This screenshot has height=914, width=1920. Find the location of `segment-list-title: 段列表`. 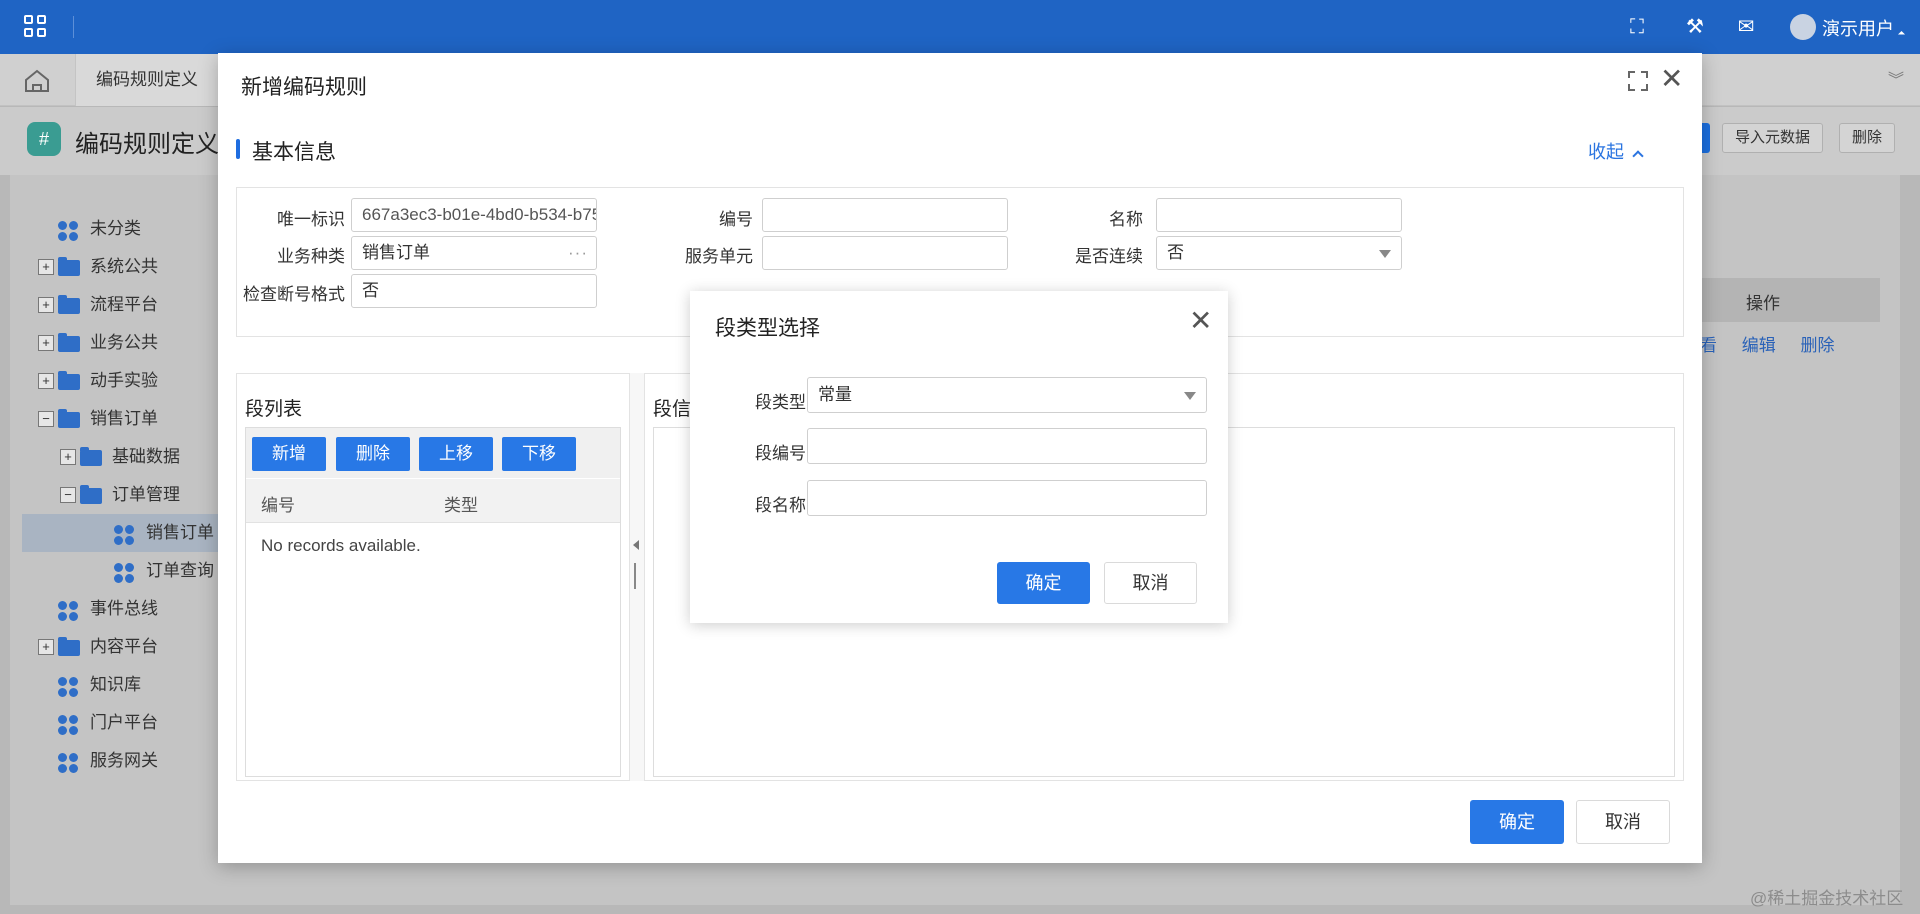

segment-list-title: 段列表 is located at coordinates (274, 409).